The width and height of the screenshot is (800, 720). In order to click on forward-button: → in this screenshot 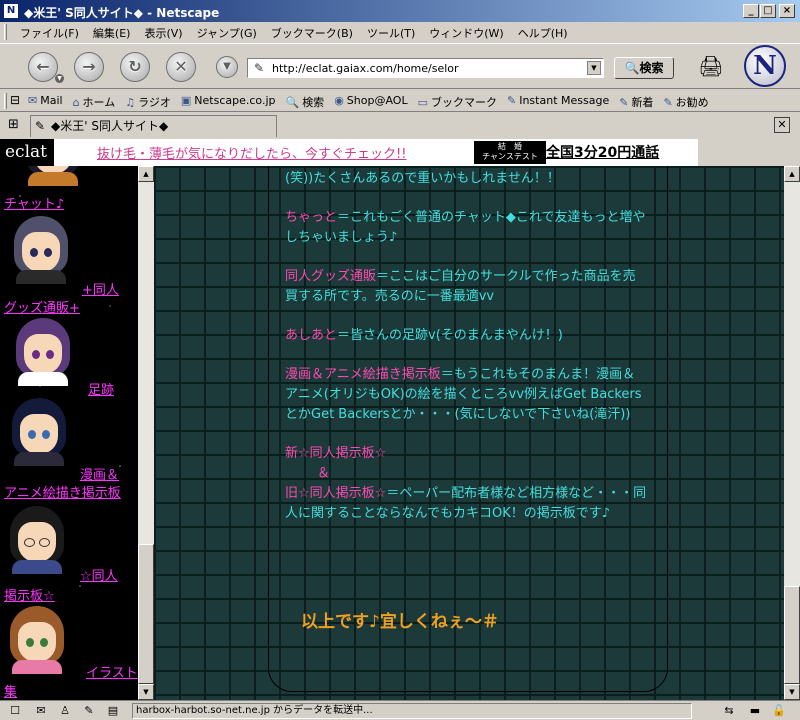, I will do `click(89, 67)`.